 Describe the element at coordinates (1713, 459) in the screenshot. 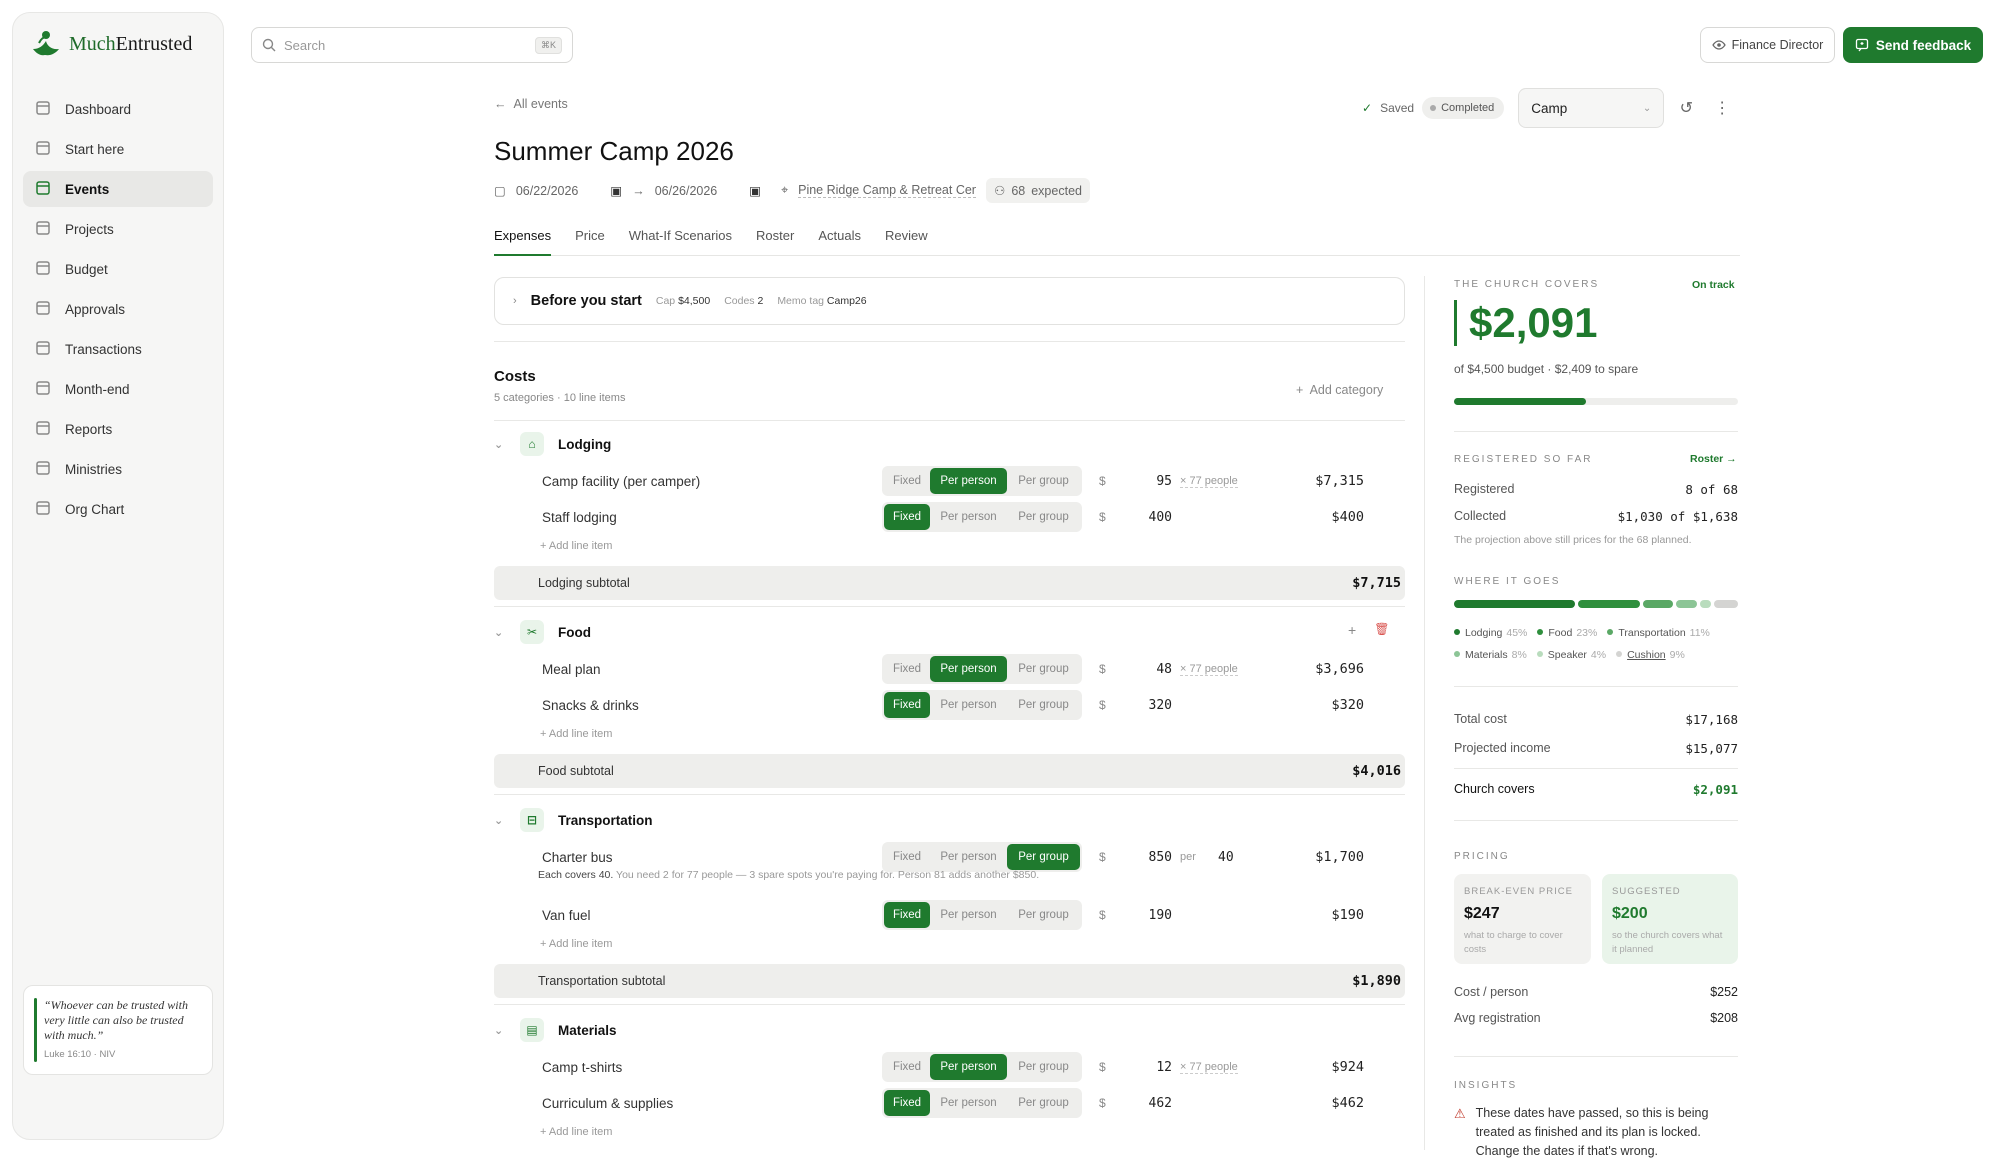

I see `roster-link: Roster →` at that location.